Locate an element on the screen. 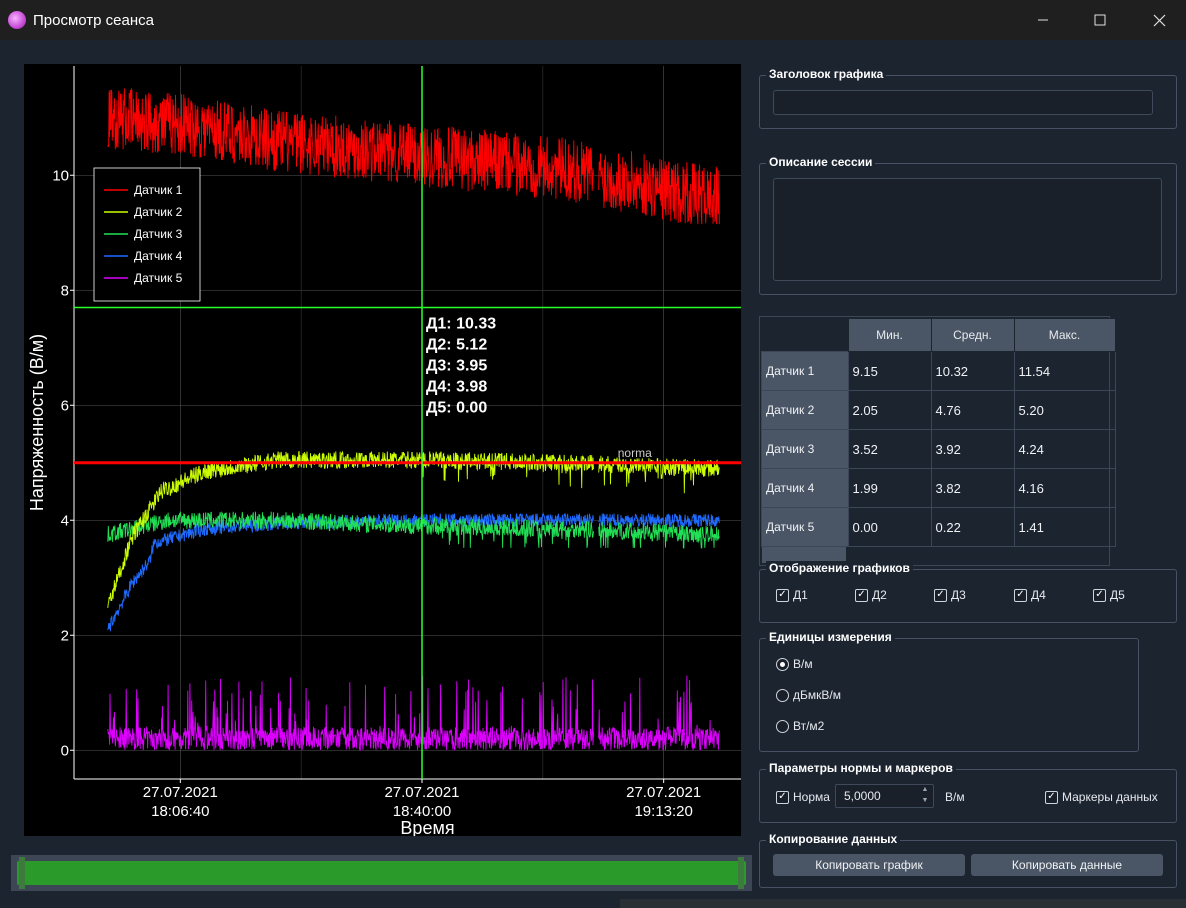 This screenshot has height=908, width=1186. y-tick-label: 10 is located at coordinates (60, 175).